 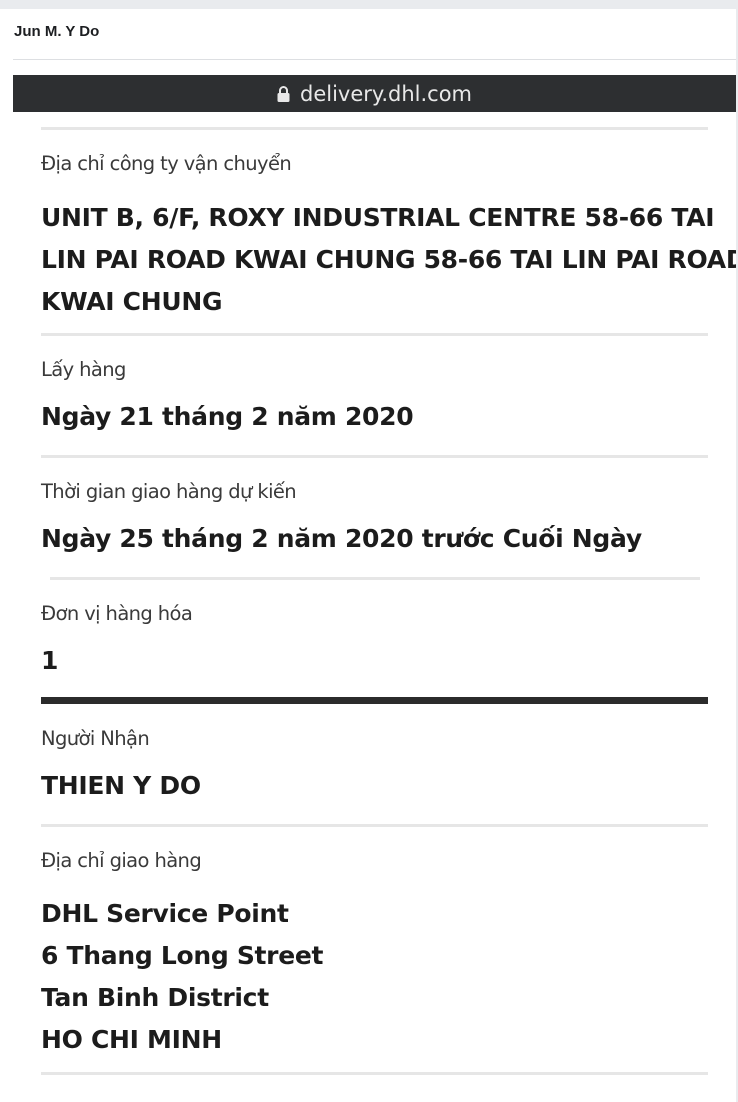 What do you see at coordinates (182, 955) in the screenshot?
I see `delivery-address-line: 6 Thang Long Street` at bounding box center [182, 955].